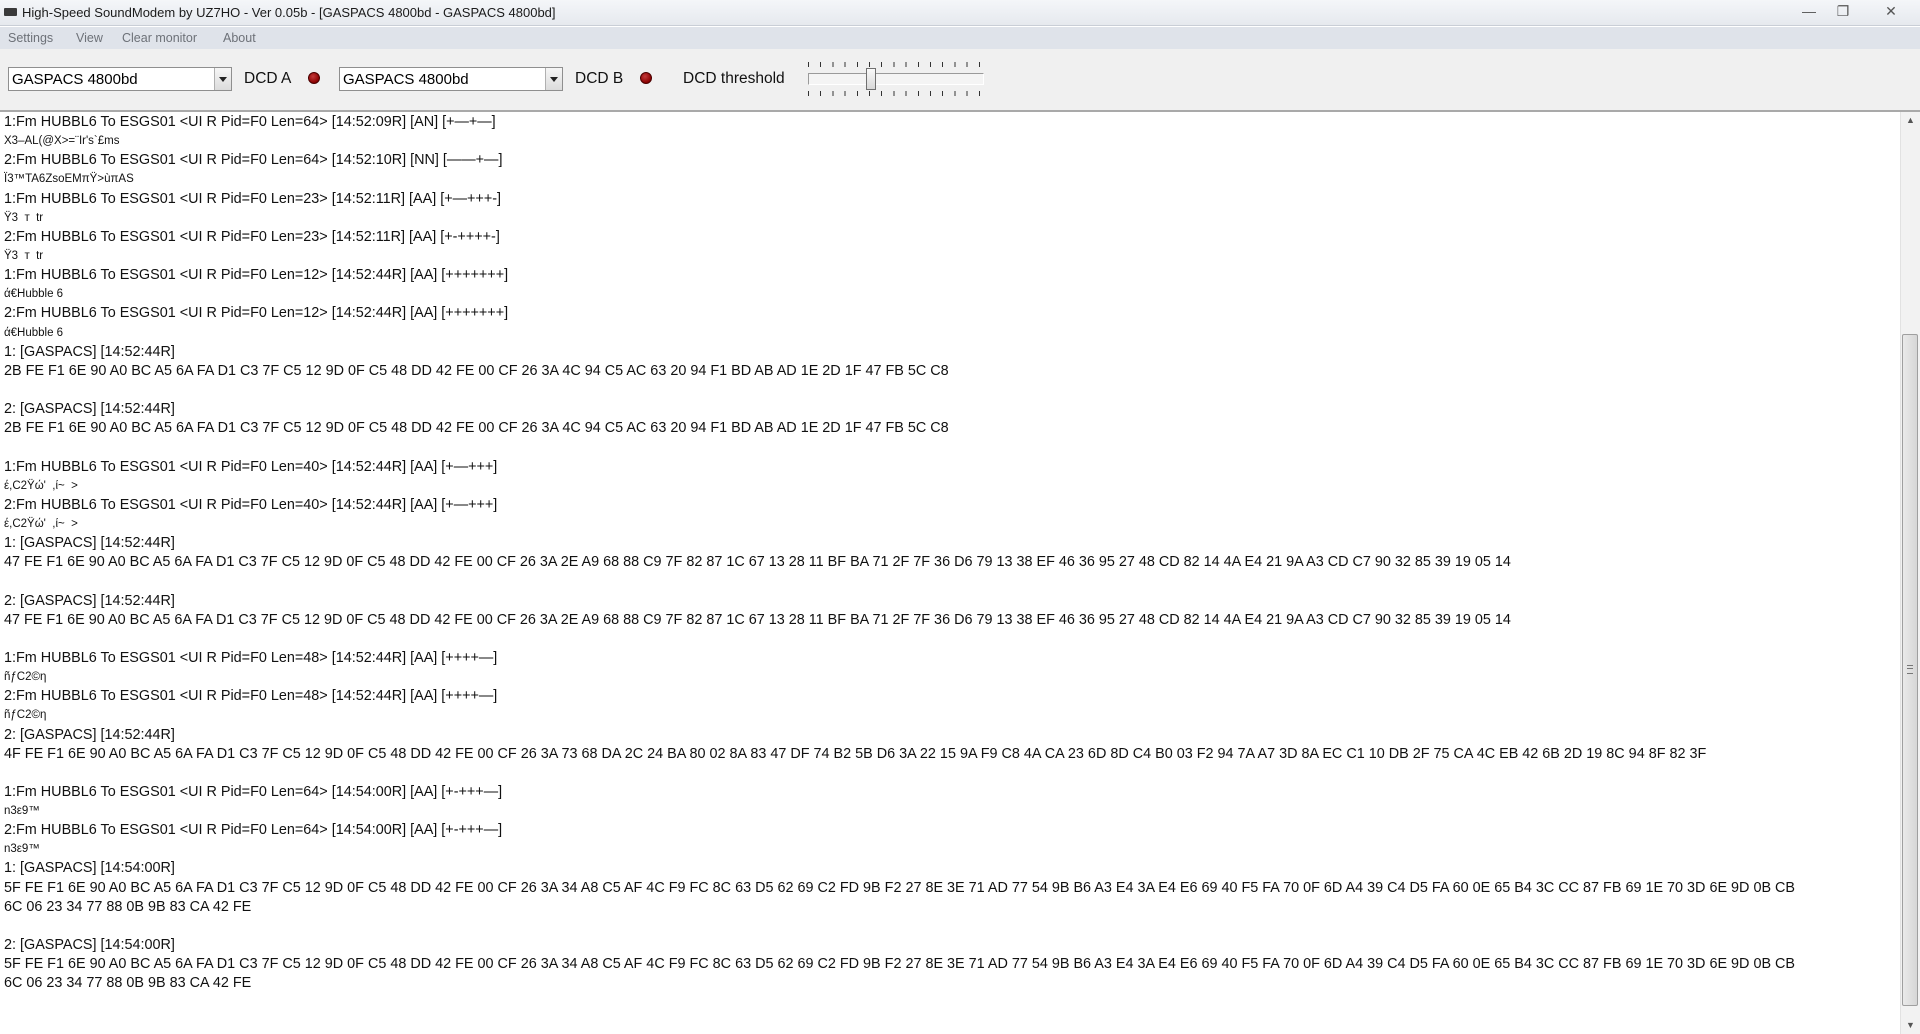 The height and width of the screenshot is (1034, 1920). I want to click on app-icon, so click(10, 12).